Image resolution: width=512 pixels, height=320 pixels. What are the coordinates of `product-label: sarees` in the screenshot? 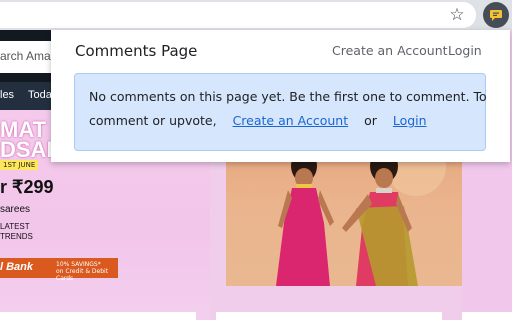 It's located at (15, 209).